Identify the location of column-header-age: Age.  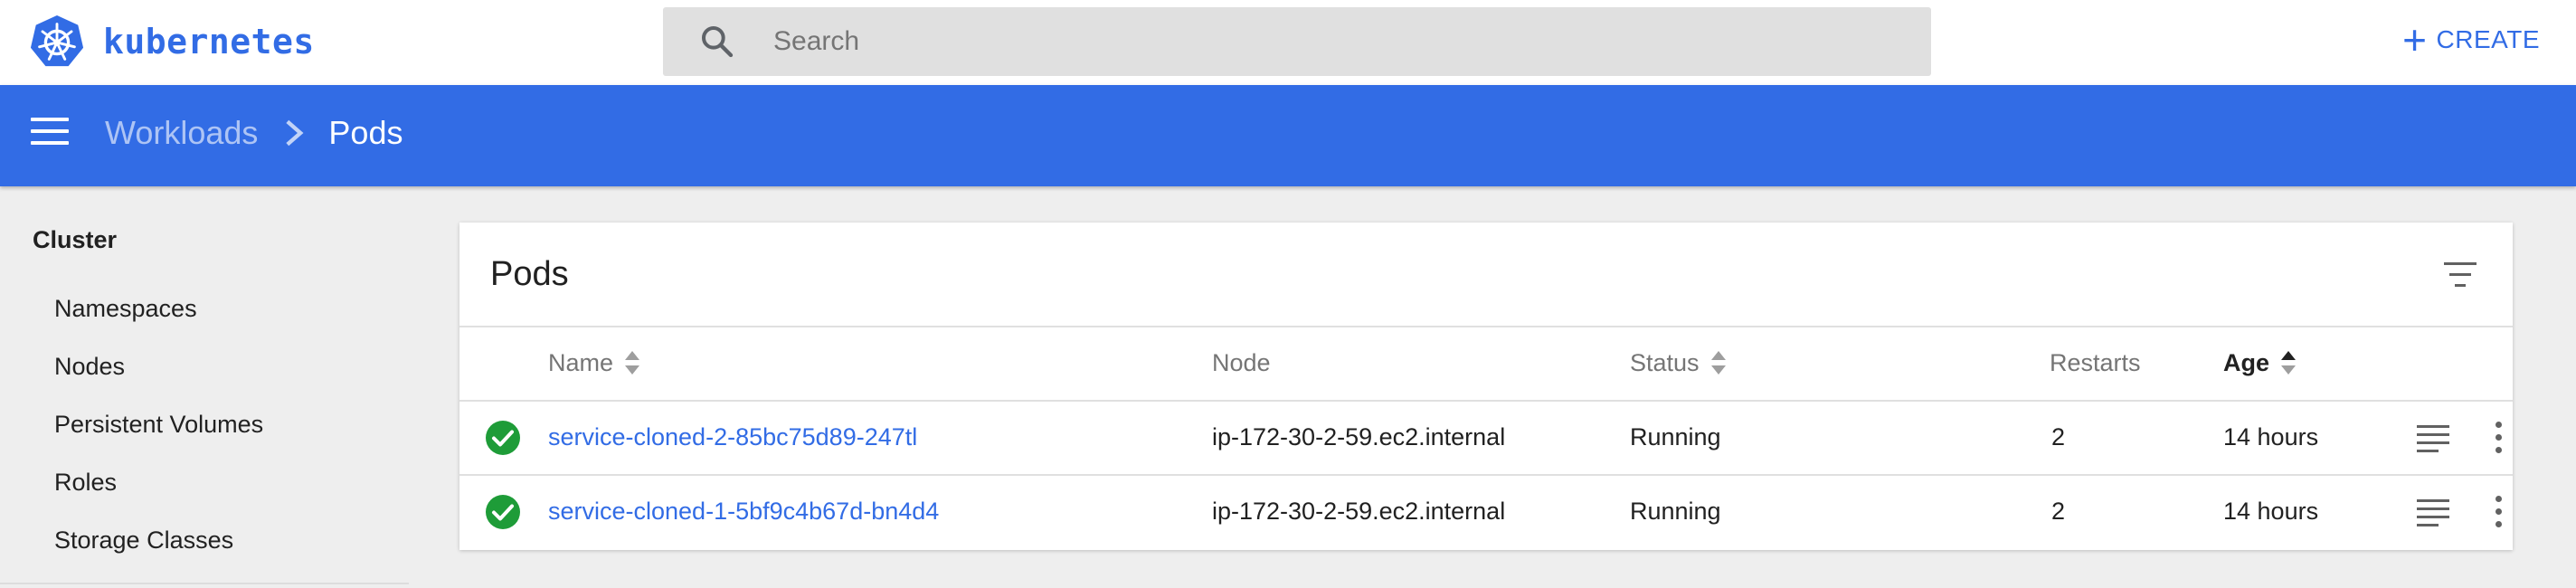
(2260, 363).